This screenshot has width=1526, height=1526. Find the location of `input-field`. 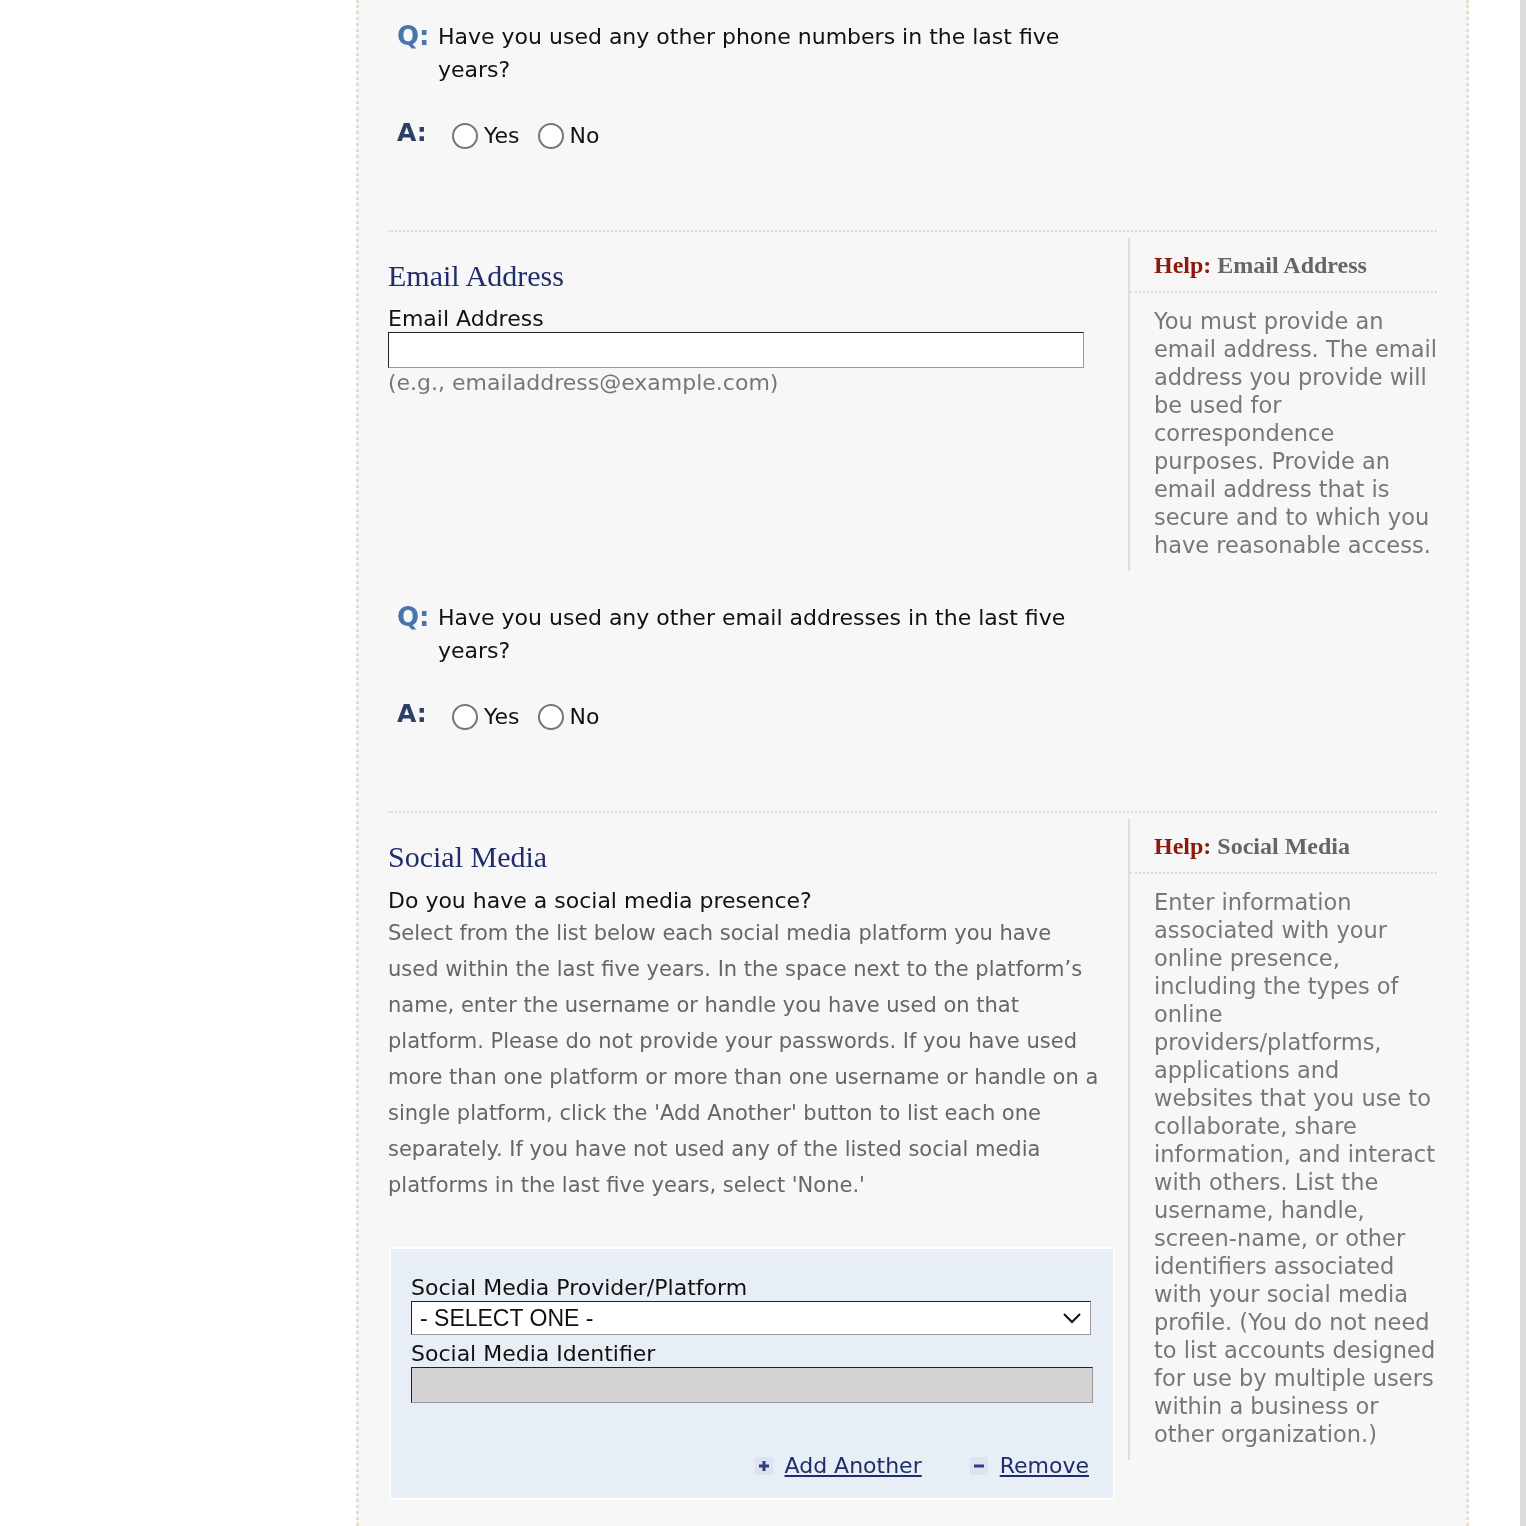

input-field is located at coordinates (736, 350).